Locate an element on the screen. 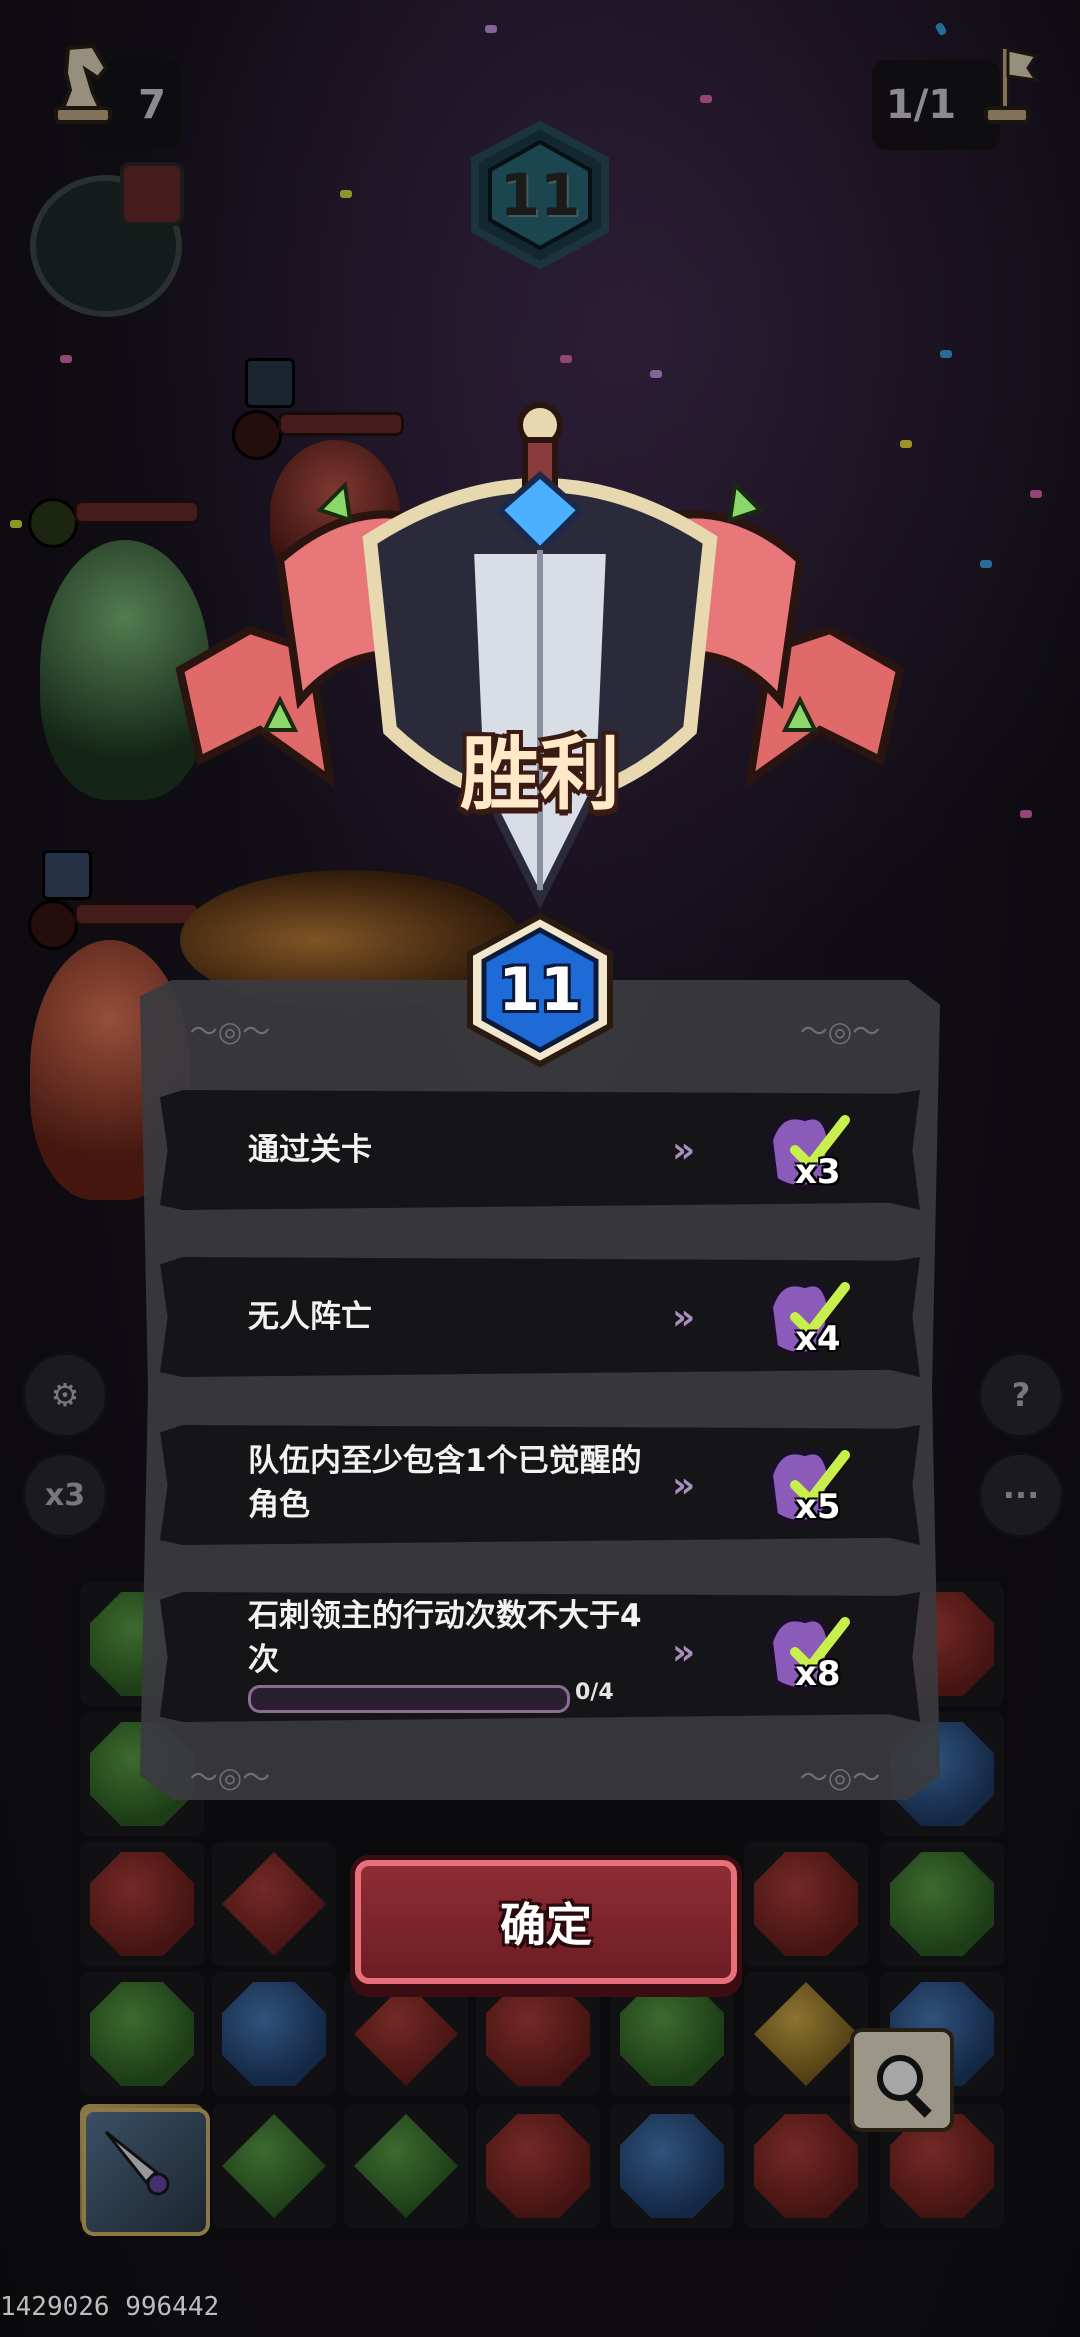  victory-title: 胜利 is located at coordinates (540, 774).